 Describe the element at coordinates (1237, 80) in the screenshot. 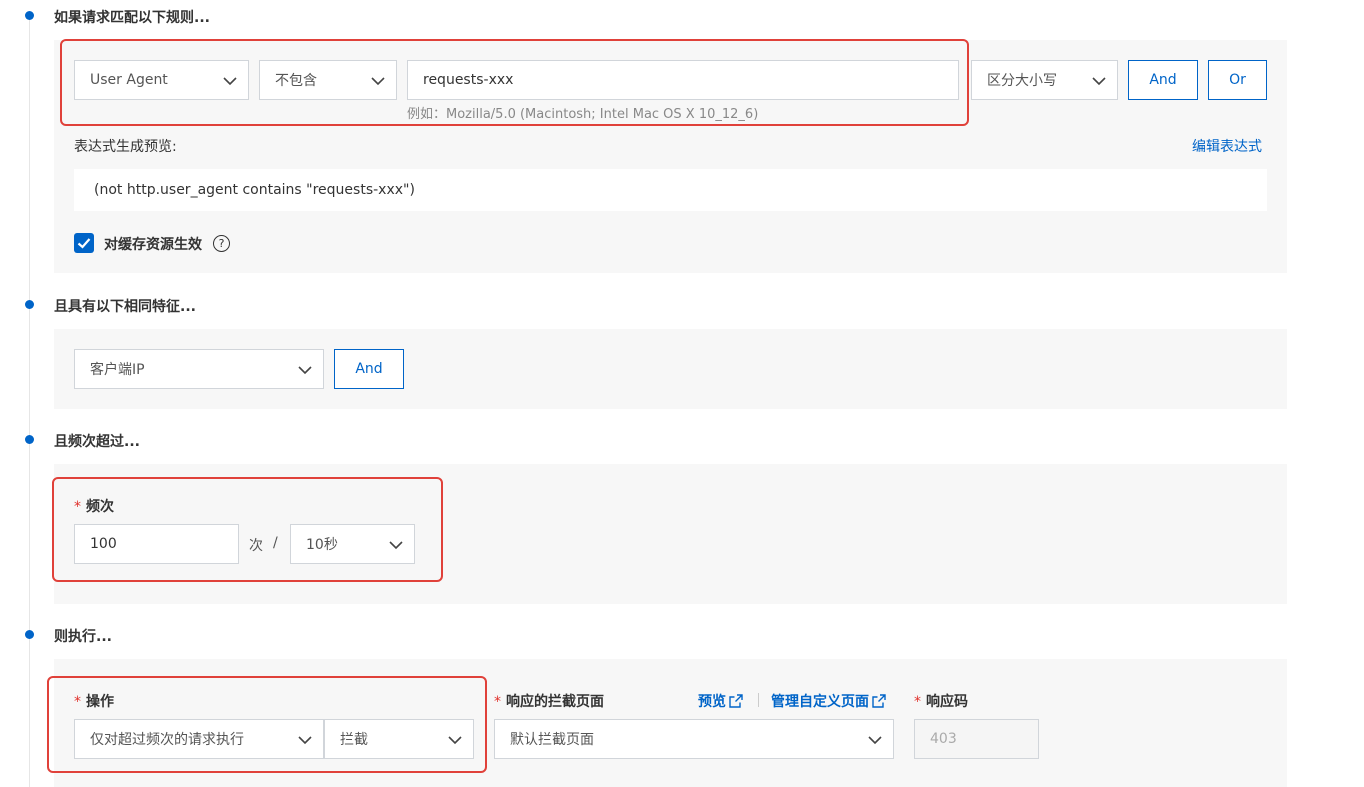

I see `or-button: Or` at that location.